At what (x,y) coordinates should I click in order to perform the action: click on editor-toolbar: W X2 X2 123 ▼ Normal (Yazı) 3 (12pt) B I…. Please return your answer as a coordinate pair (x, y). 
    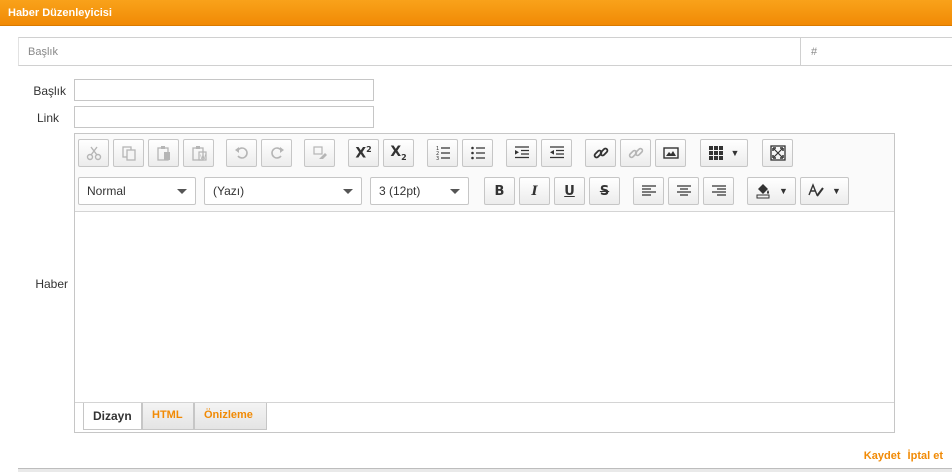
    Looking at the image, I should click on (484, 173).